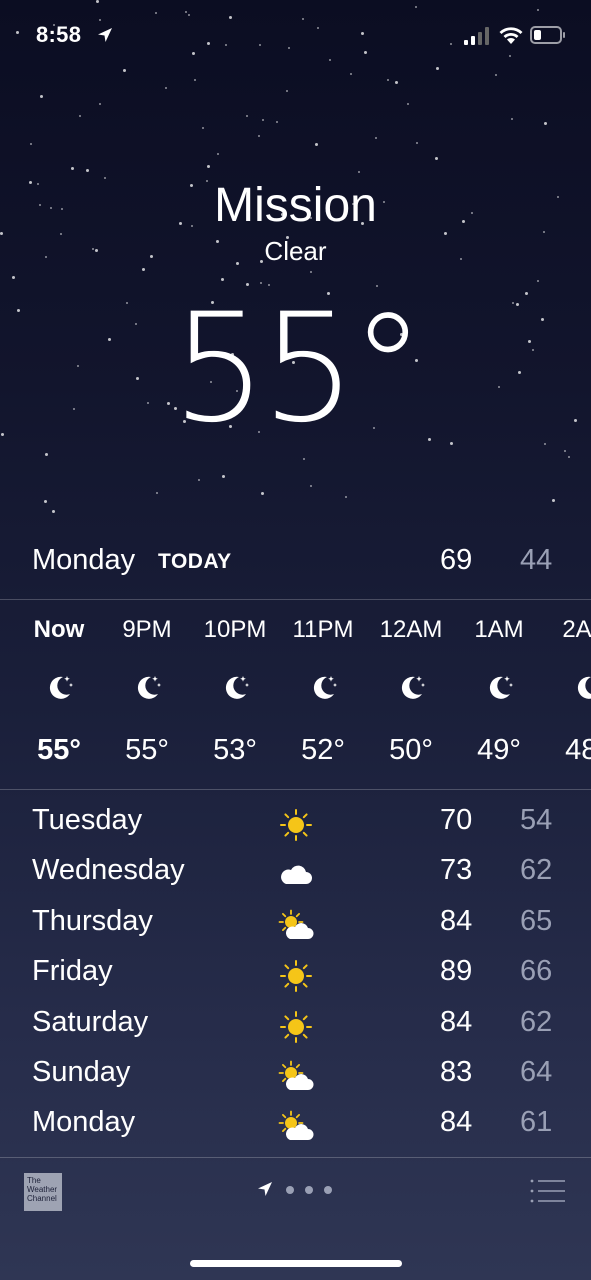 The image size is (591, 1280). I want to click on cloud-icon, so click(296, 875).